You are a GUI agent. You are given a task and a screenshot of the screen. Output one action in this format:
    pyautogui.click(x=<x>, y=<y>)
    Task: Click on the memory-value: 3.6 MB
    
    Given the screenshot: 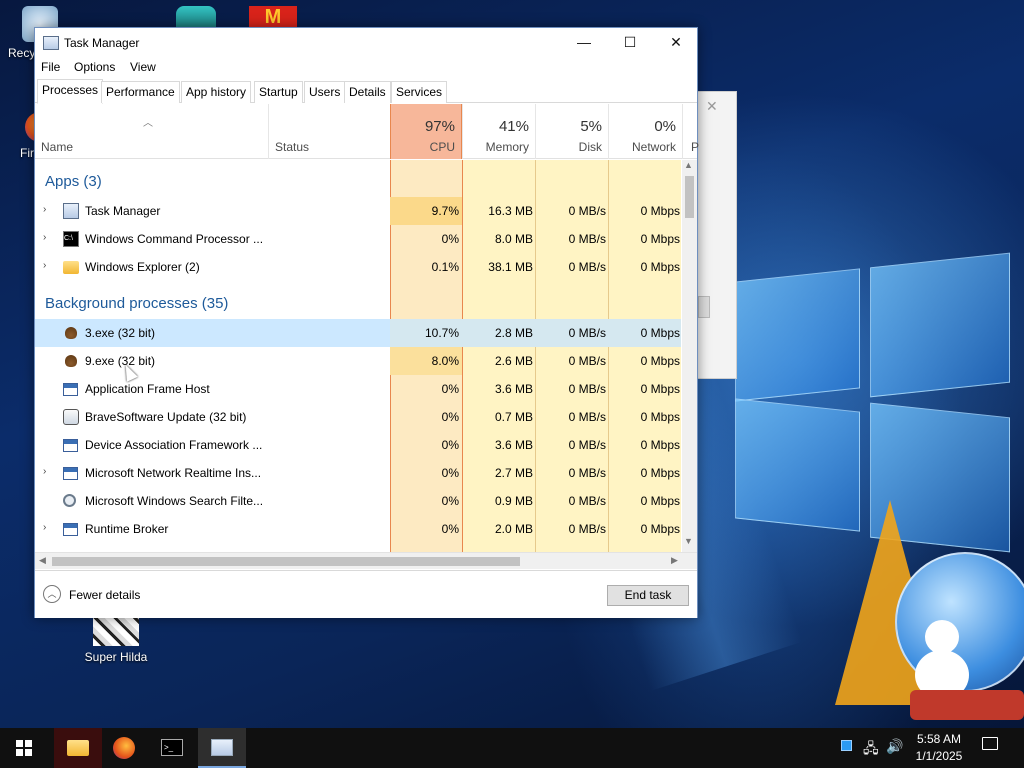 What is the action you would take?
    pyautogui.click(x=513, y=389)
    